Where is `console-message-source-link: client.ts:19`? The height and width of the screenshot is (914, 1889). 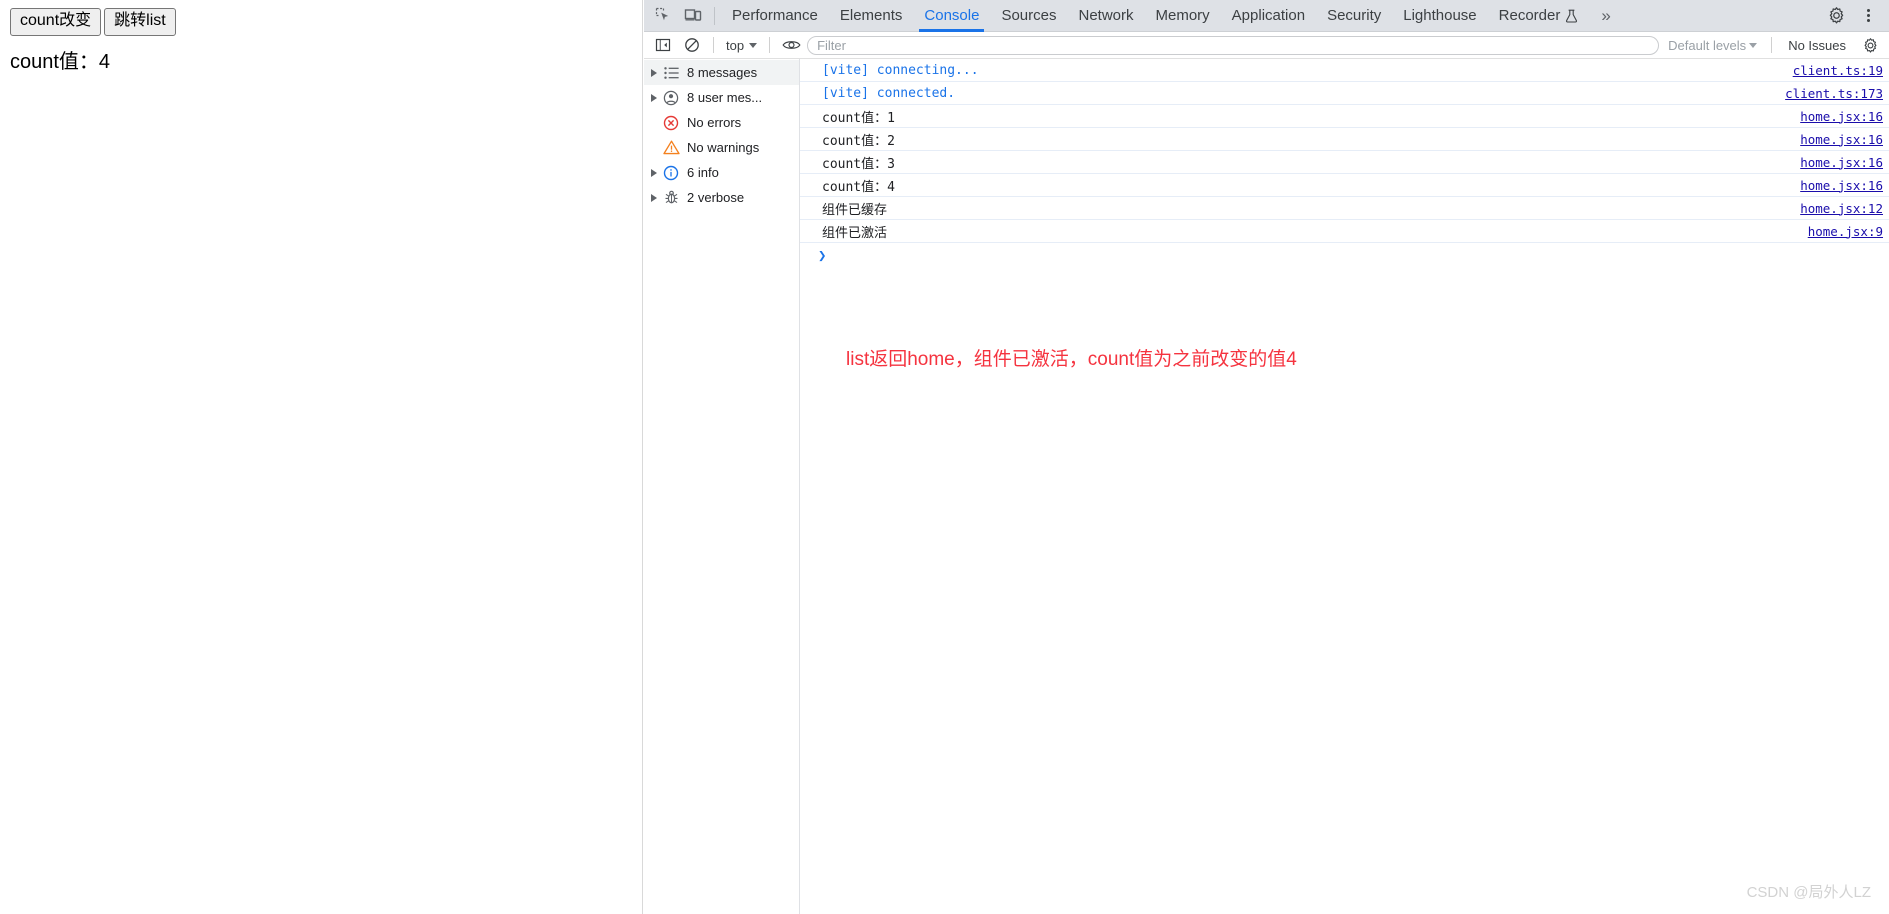 console-message-source-link: client.ts:19 is located at coordinates (1838, 70).